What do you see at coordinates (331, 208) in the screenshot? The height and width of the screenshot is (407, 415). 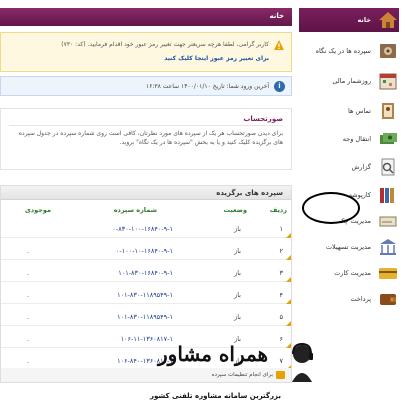 I see `highlight-circle` at bounding box center [331, 208].